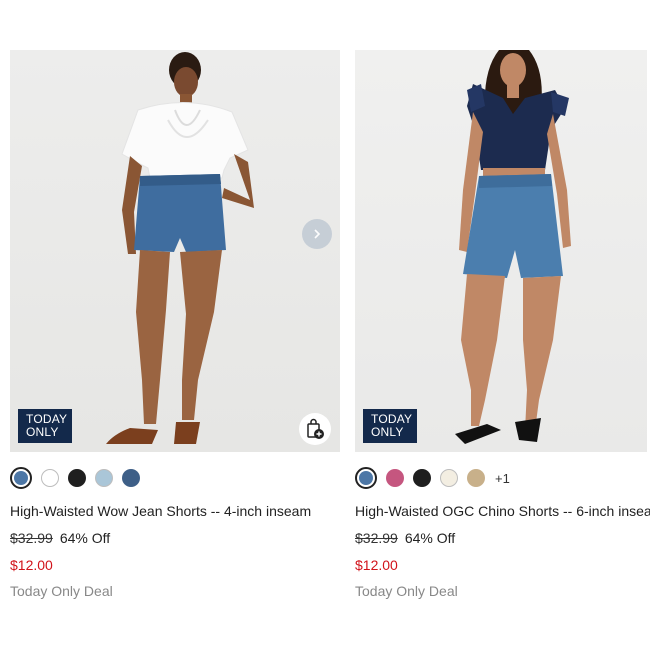 The width and height of the screenshot is (650, 650). I want to click on quick-add-button, so click(315, 429).